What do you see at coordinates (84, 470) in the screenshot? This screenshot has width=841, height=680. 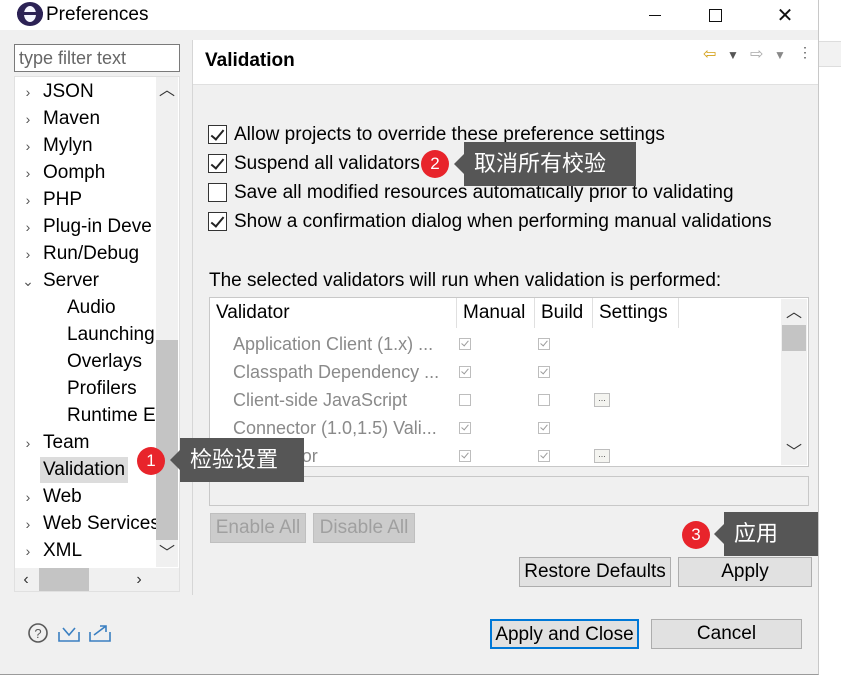 I see `tree-item-validation: Validation` at bounding box center [84, 470].